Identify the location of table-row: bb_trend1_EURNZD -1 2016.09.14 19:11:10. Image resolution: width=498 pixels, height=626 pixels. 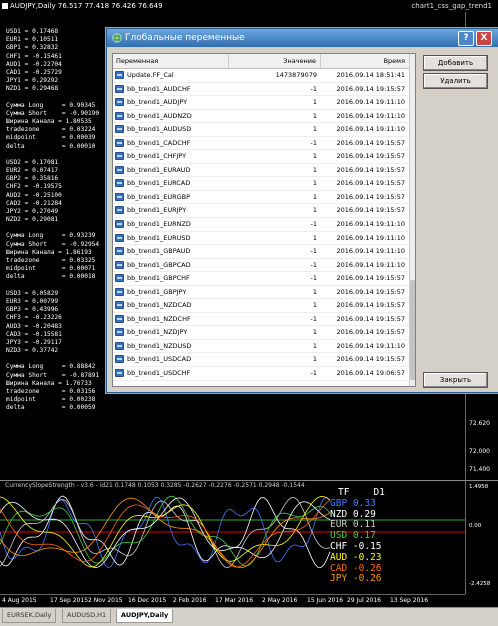
(261, 225).